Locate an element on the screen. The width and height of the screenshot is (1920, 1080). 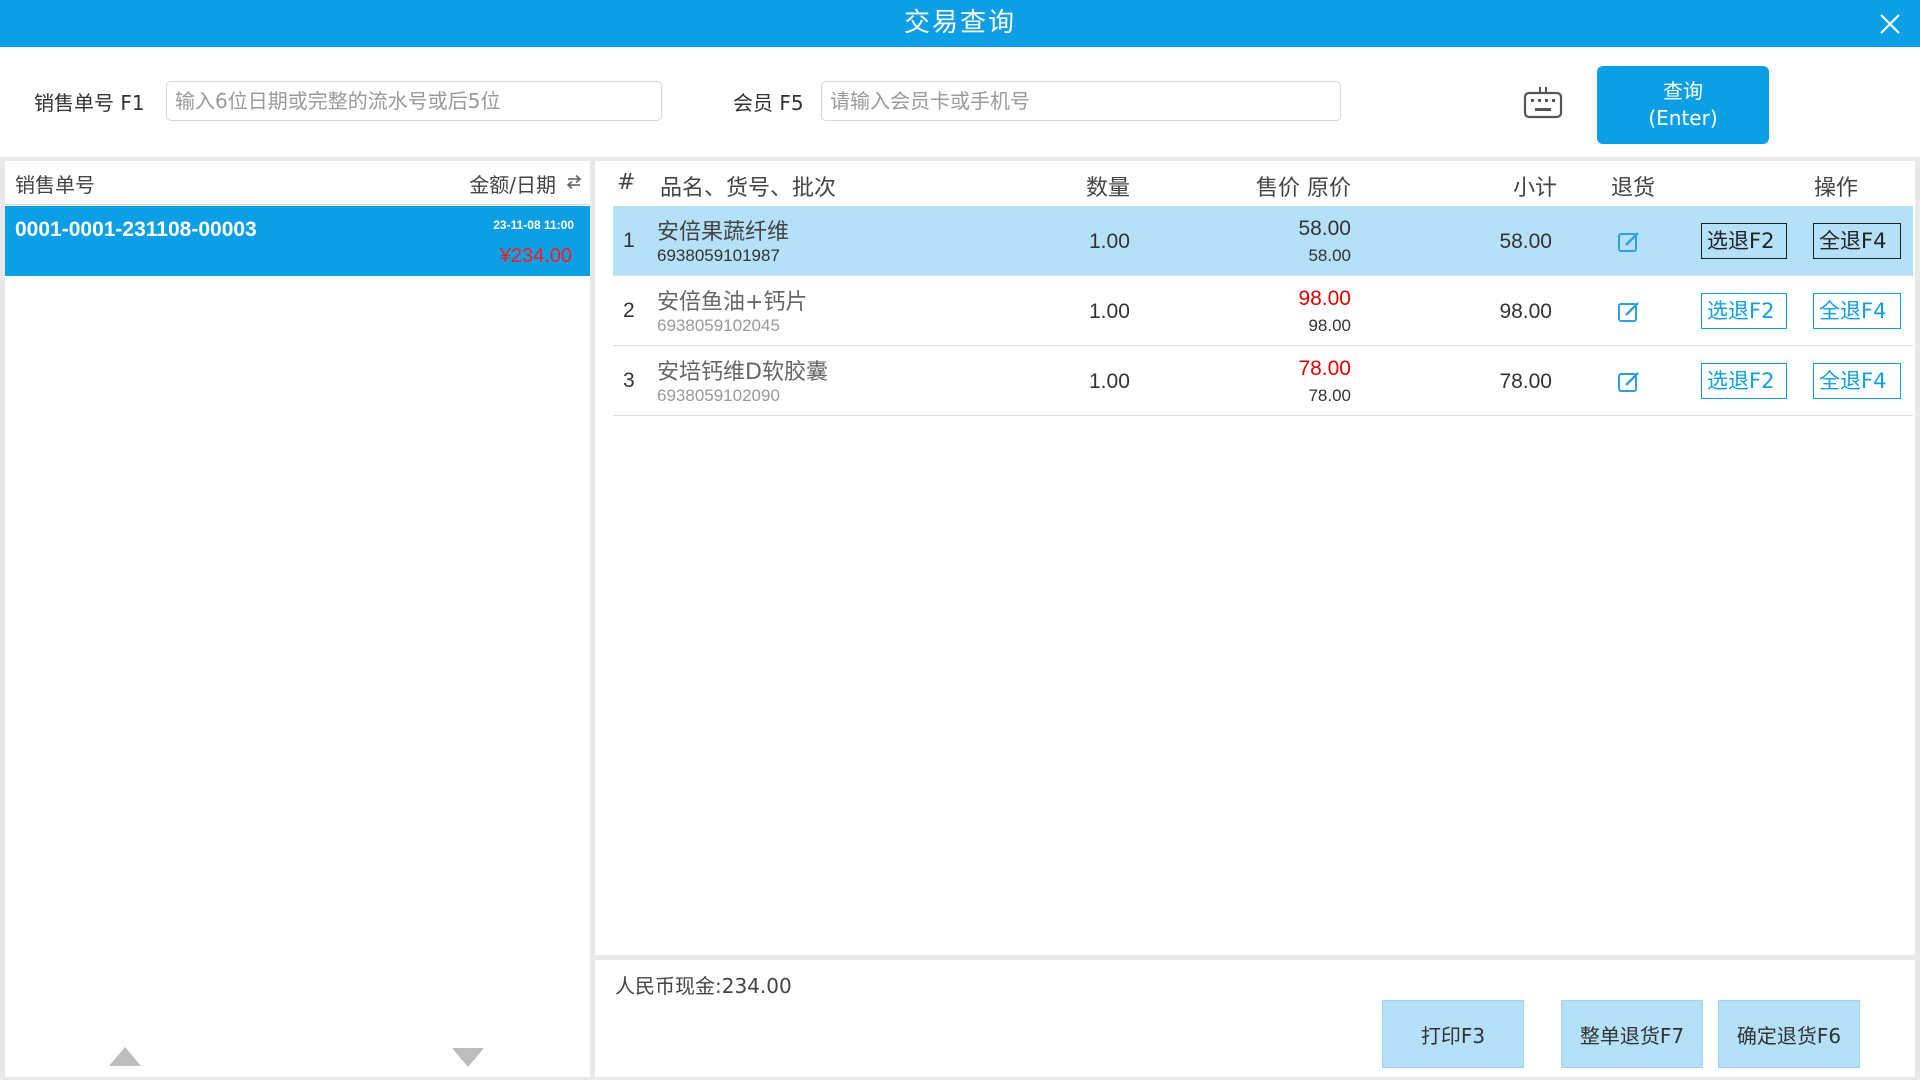
product-sku: 6938059102090 is located at coordinates (718, 395).